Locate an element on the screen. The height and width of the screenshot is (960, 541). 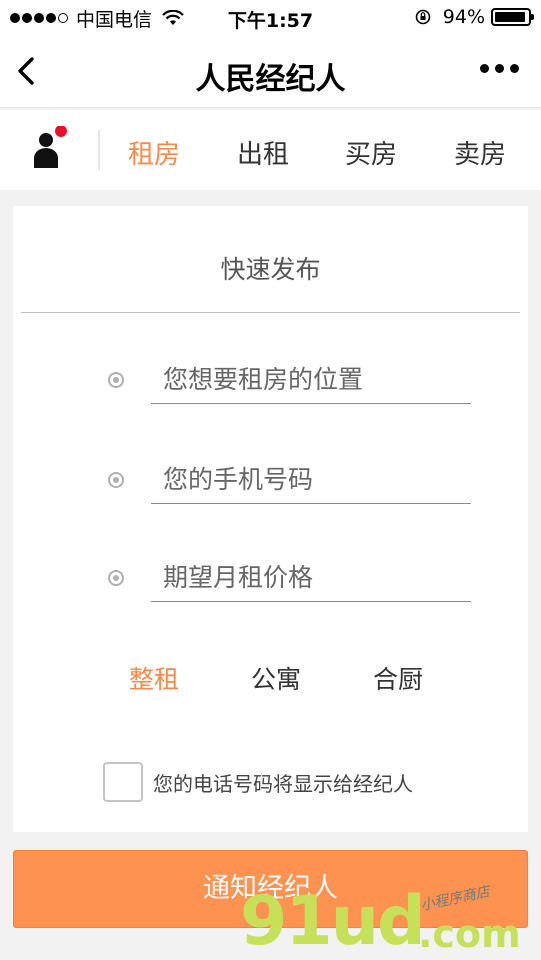
battery-fill is located at coordinates (510, 17).